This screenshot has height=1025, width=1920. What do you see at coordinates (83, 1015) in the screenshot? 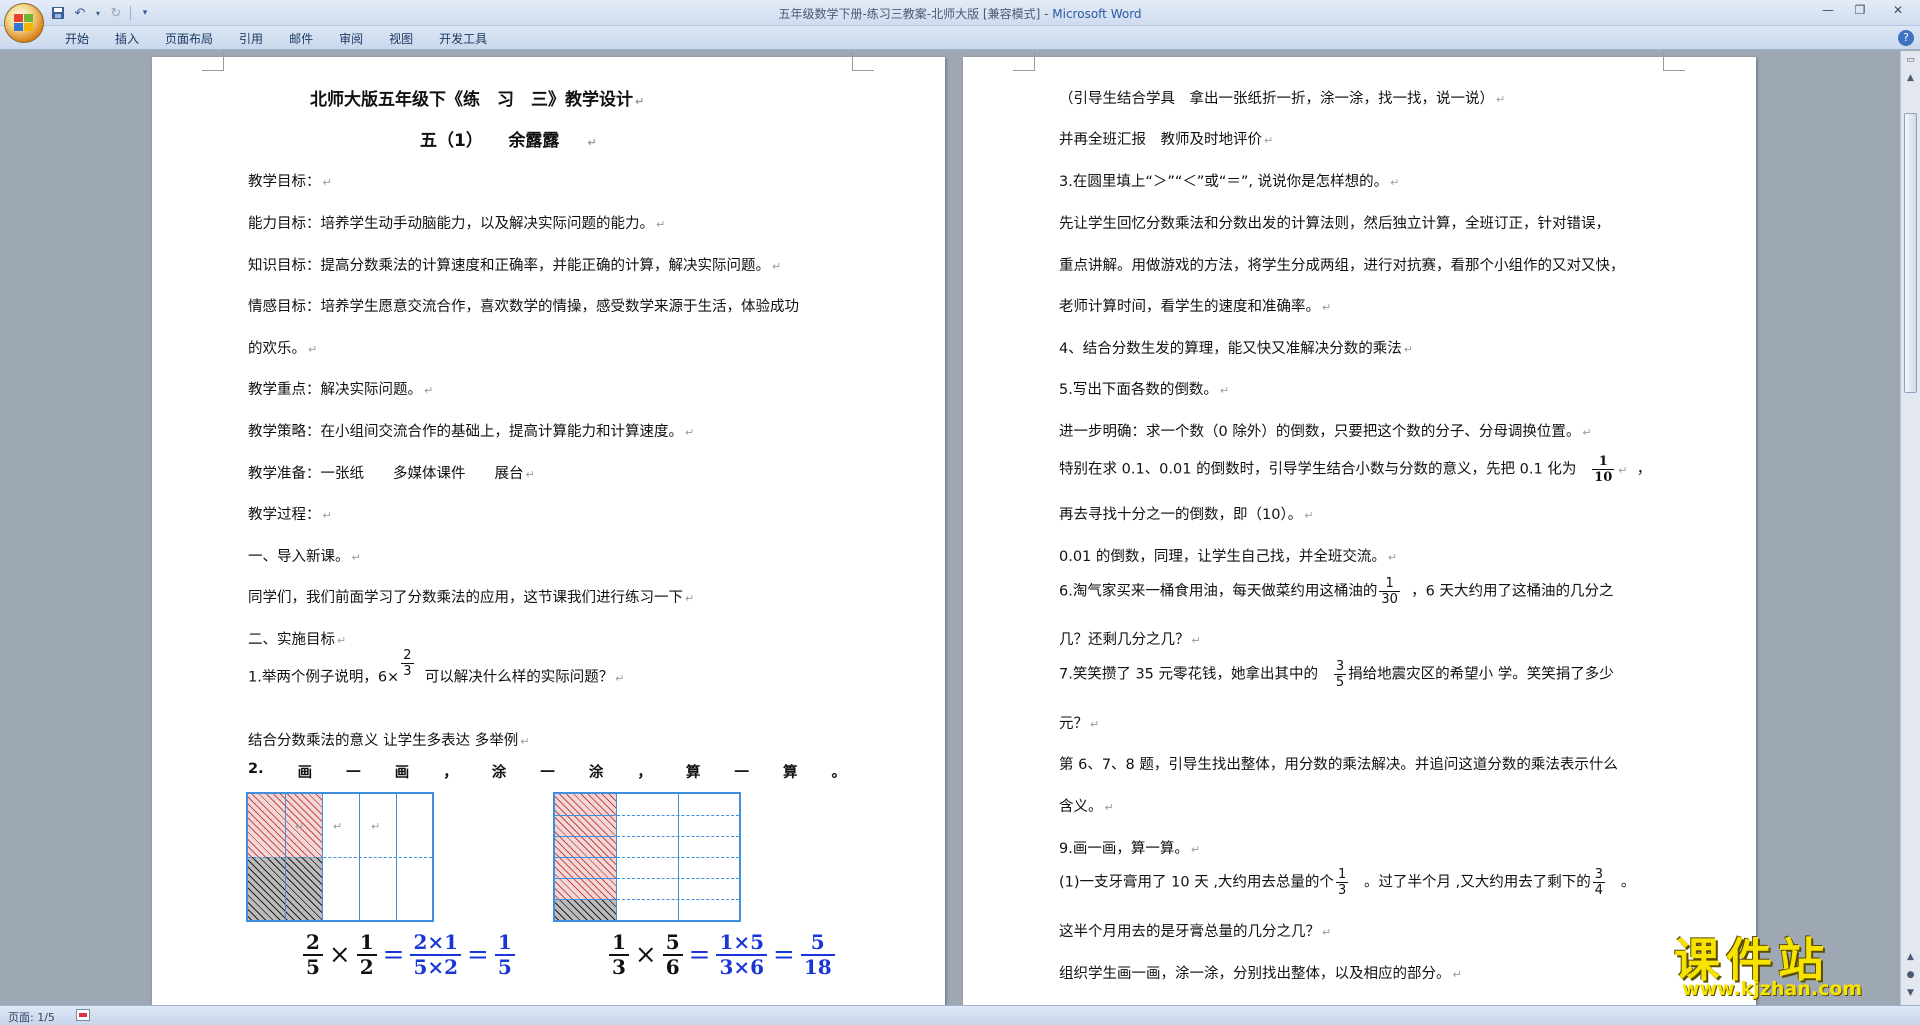
I see `proofing-icon` at bounding box center [83, 1015].